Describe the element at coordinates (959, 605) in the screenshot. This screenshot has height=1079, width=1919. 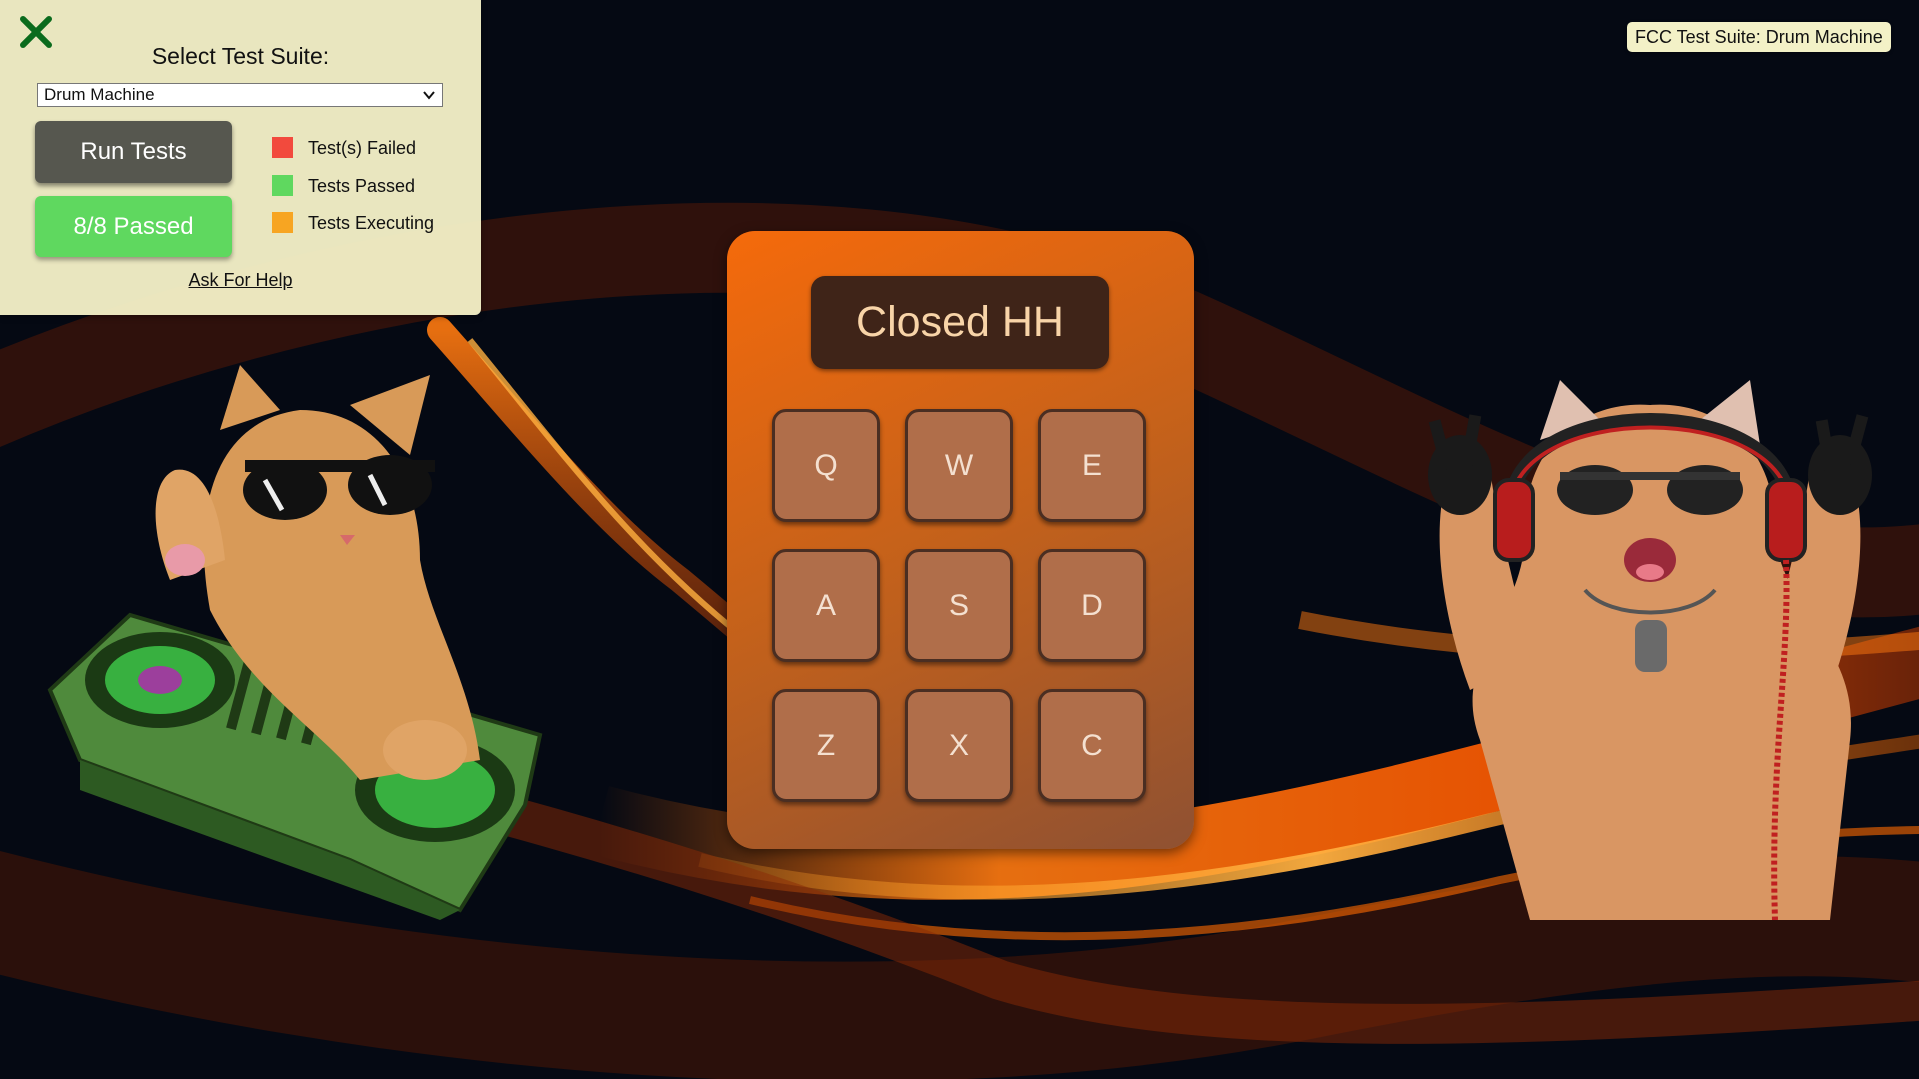
I see `drum-pad-s: S` at that location.